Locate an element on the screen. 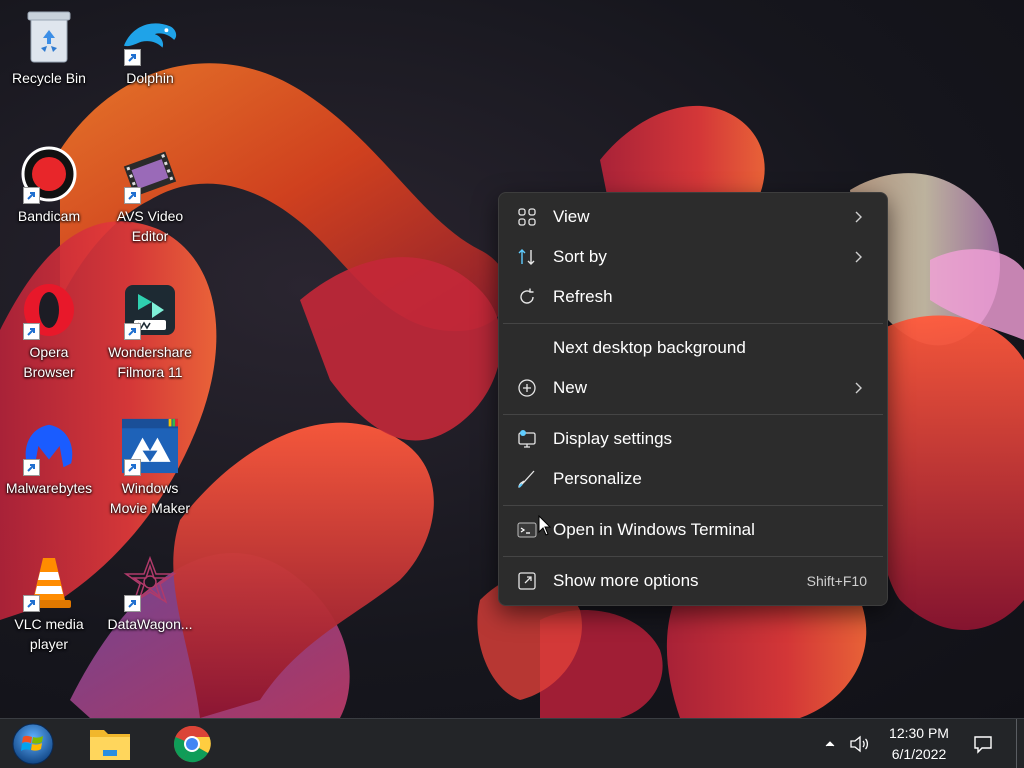  desktop-icon-malwarebytes: Malwarebytes is located at coordinates (49, 458).